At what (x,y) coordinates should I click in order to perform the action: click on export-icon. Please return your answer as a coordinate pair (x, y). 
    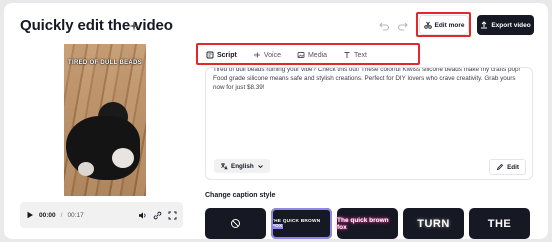
    Looking at the image, I should click on (484, 25).